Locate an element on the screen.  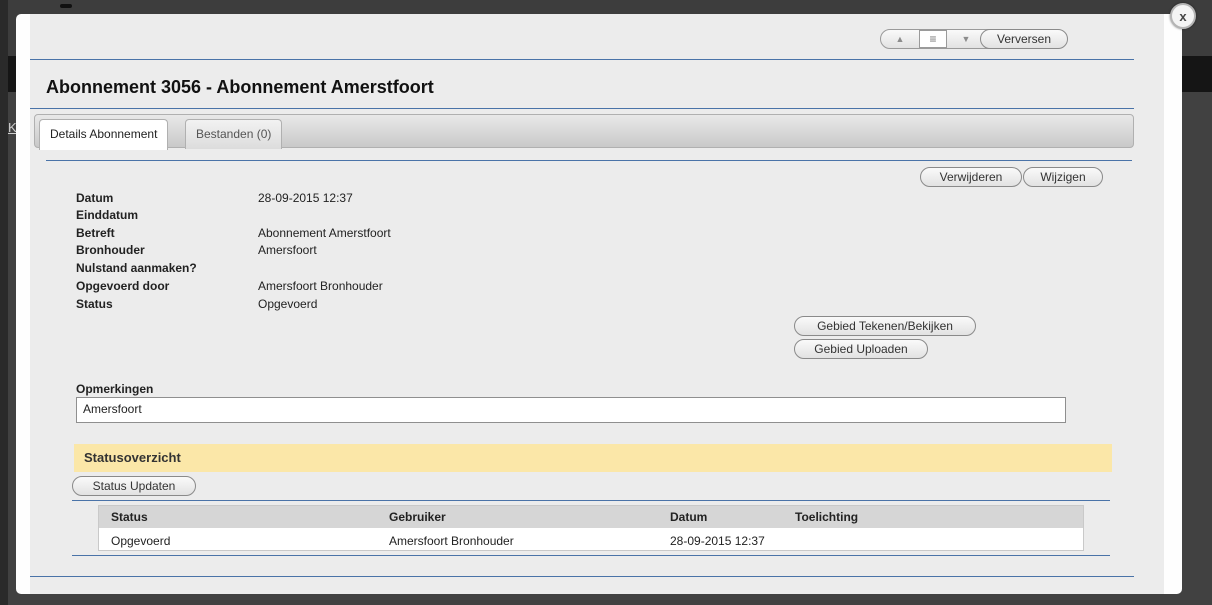
field-label-bronhouder: Bronhouder is located at coordinates (110, 250).